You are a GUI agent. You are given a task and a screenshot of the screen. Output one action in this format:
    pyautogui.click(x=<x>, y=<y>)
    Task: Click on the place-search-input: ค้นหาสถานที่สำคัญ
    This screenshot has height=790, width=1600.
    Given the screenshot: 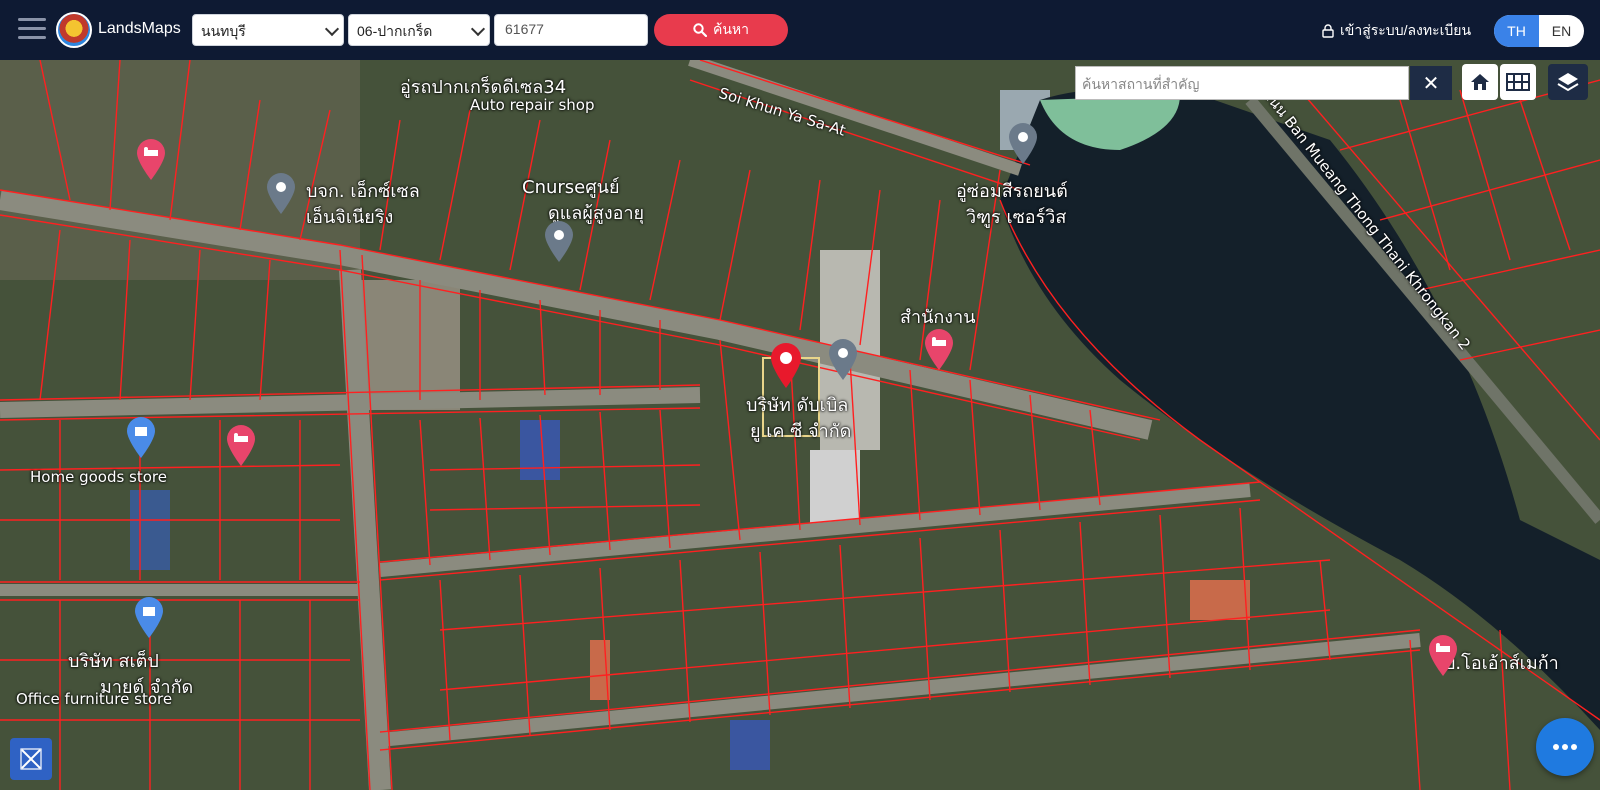 What is the action you would take?
    pyautogui.click(x=1242, y=83)
    